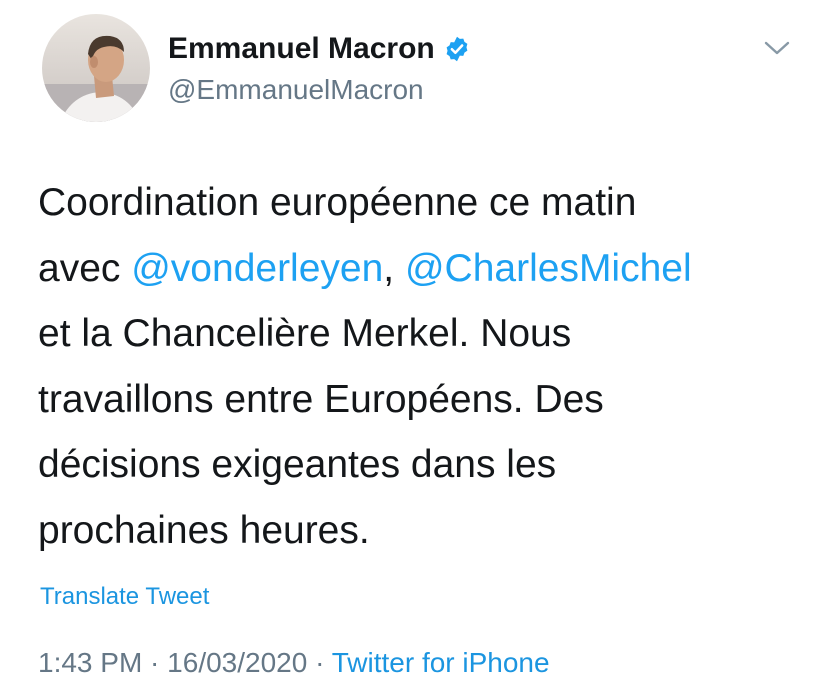 This screenshot has width=828, height=700. I want to click on mention-link-charlesmichel: @CharlesMichel, so click(548, 268).